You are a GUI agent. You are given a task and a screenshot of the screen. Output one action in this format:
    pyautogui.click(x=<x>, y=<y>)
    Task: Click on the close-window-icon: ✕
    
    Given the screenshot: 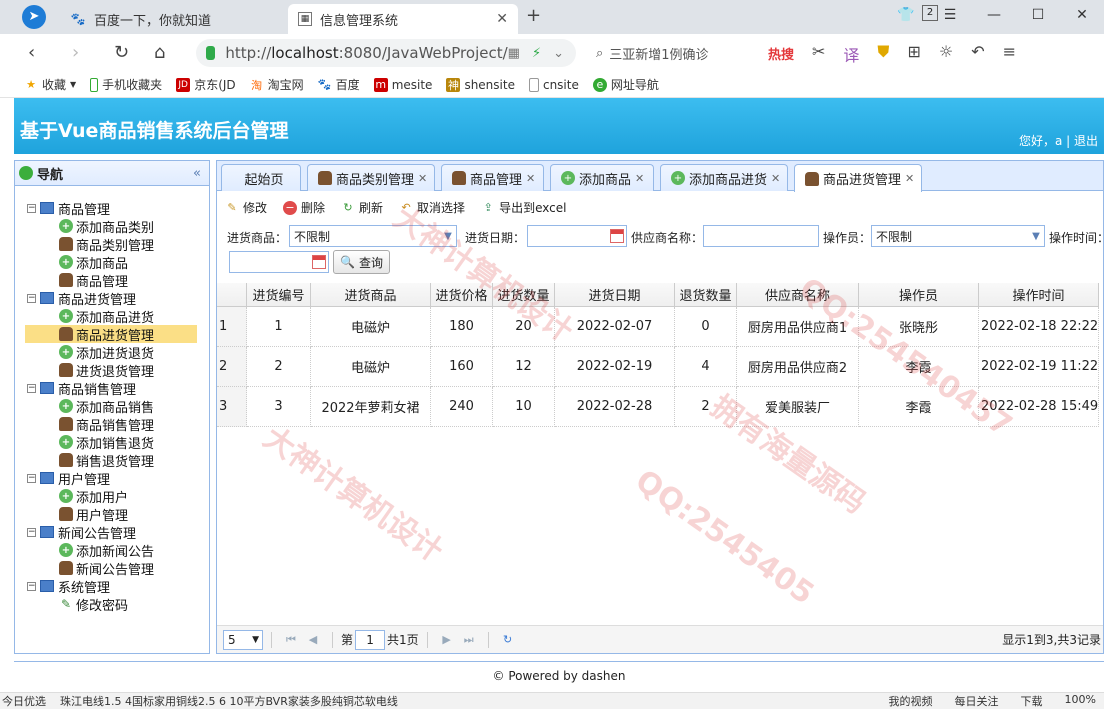 What is the action you would take?
    pyautogui.click(x=1082, y=15)
    